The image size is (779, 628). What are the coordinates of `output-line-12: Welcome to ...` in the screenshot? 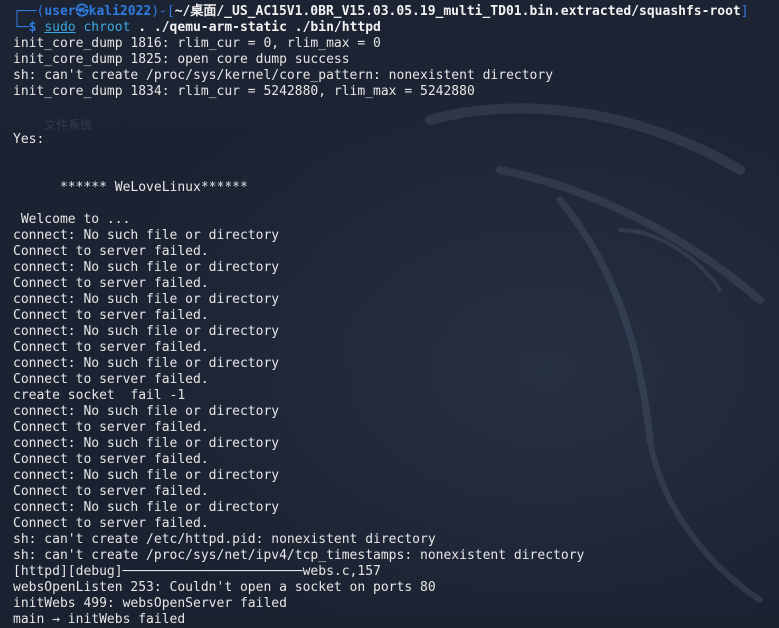 It's located at (72, 219).